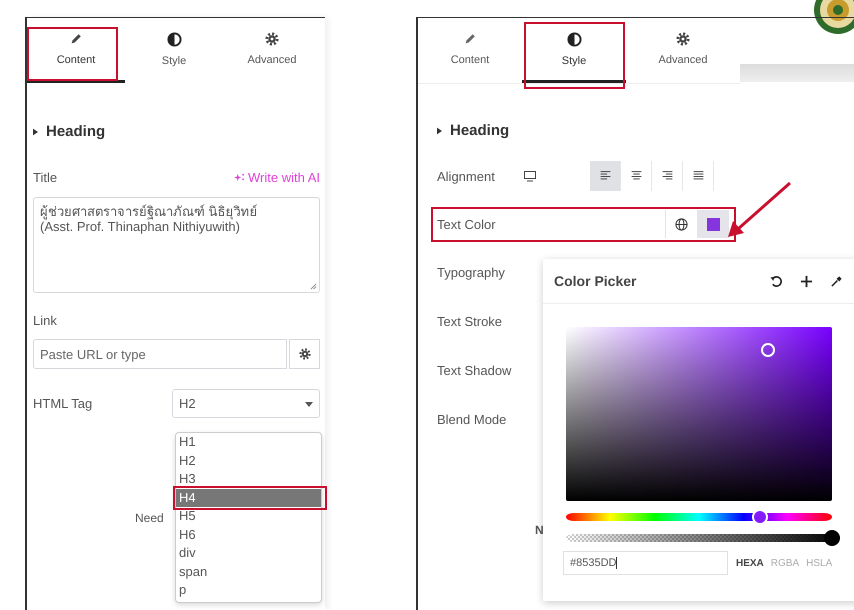 The width and height of the screenshot is (854, 610). What do you see at coordinates (45, 320) in the screenshot?
I see `field-label: Link` at bounding box center [45, 320].